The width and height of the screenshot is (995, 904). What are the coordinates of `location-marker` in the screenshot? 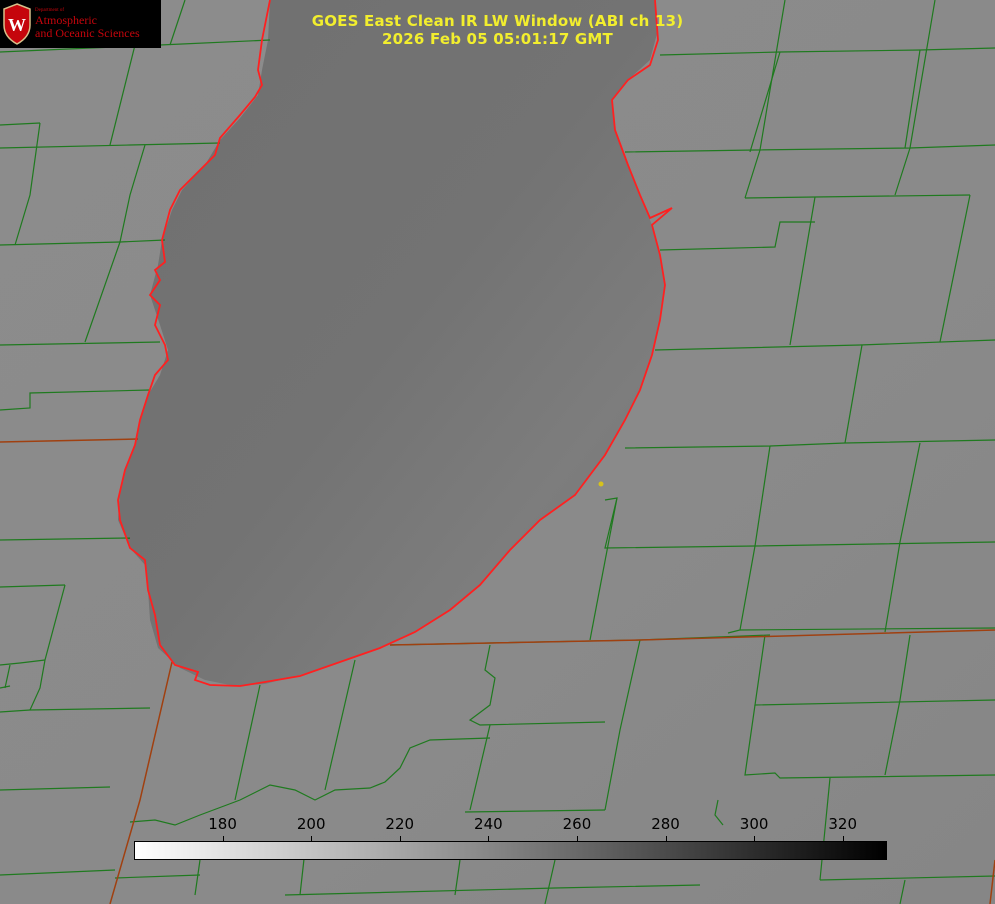 It's located at (601, 484).